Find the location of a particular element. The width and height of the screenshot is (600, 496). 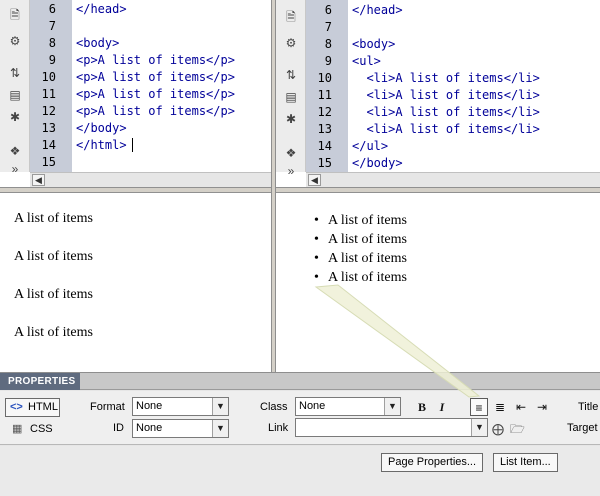

format-select: None ▼ is located at coordinates (180, 406).